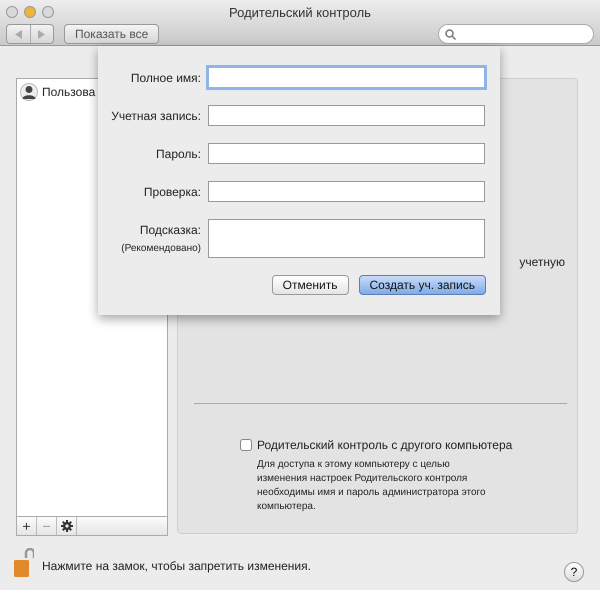  Describe the element at coordinates (165, 77) in the screenshot. I see `field-label: Полное имя:` at that location.